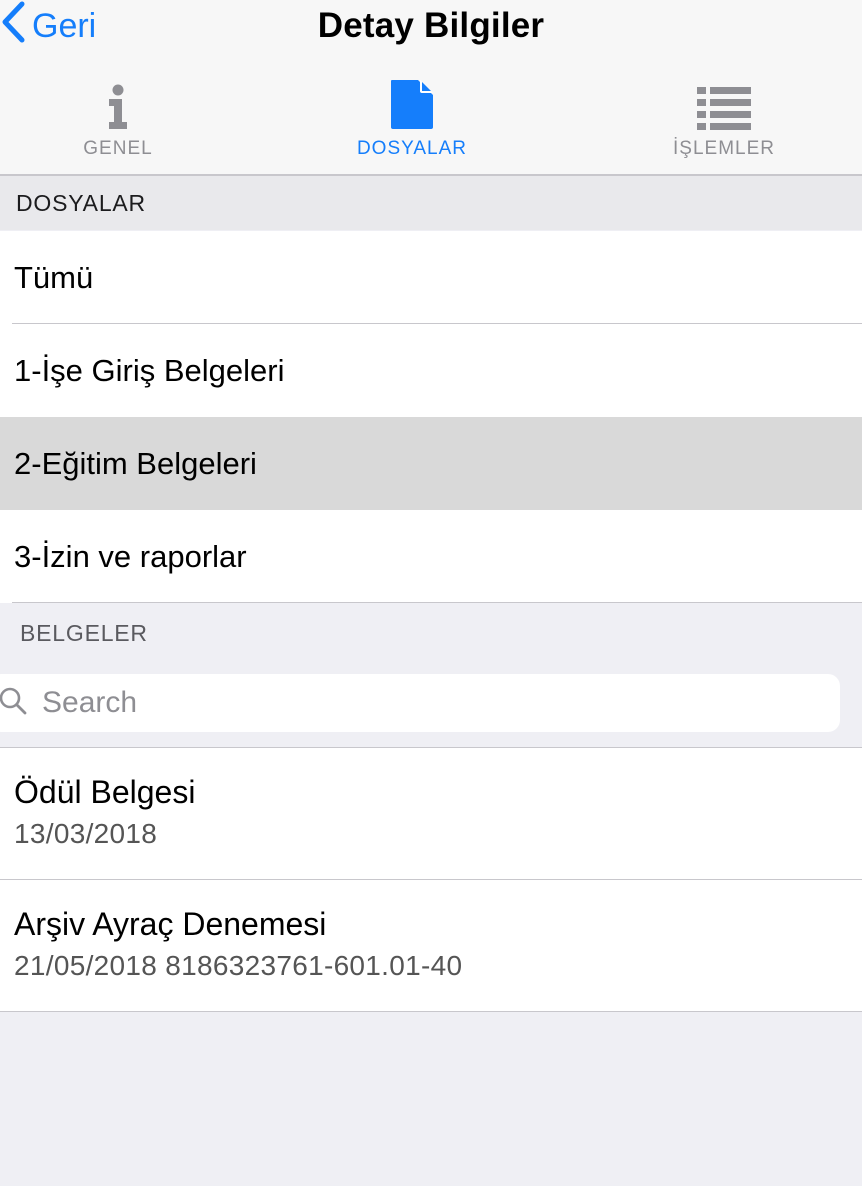  What do you see at coordinates (21, 703) in the screenshot?
I see `search-icon` at bounding box center [21, 703].